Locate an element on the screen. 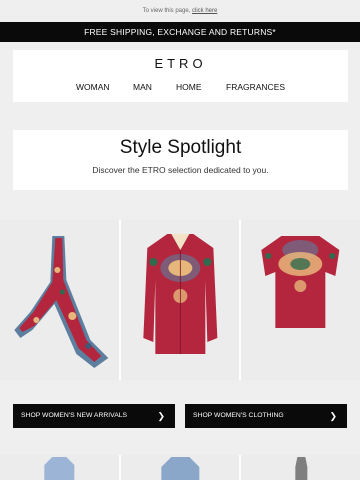 The height and width of the screenshot is (480, 360). product-tile-tshirt is located at coordinates (300, 300).